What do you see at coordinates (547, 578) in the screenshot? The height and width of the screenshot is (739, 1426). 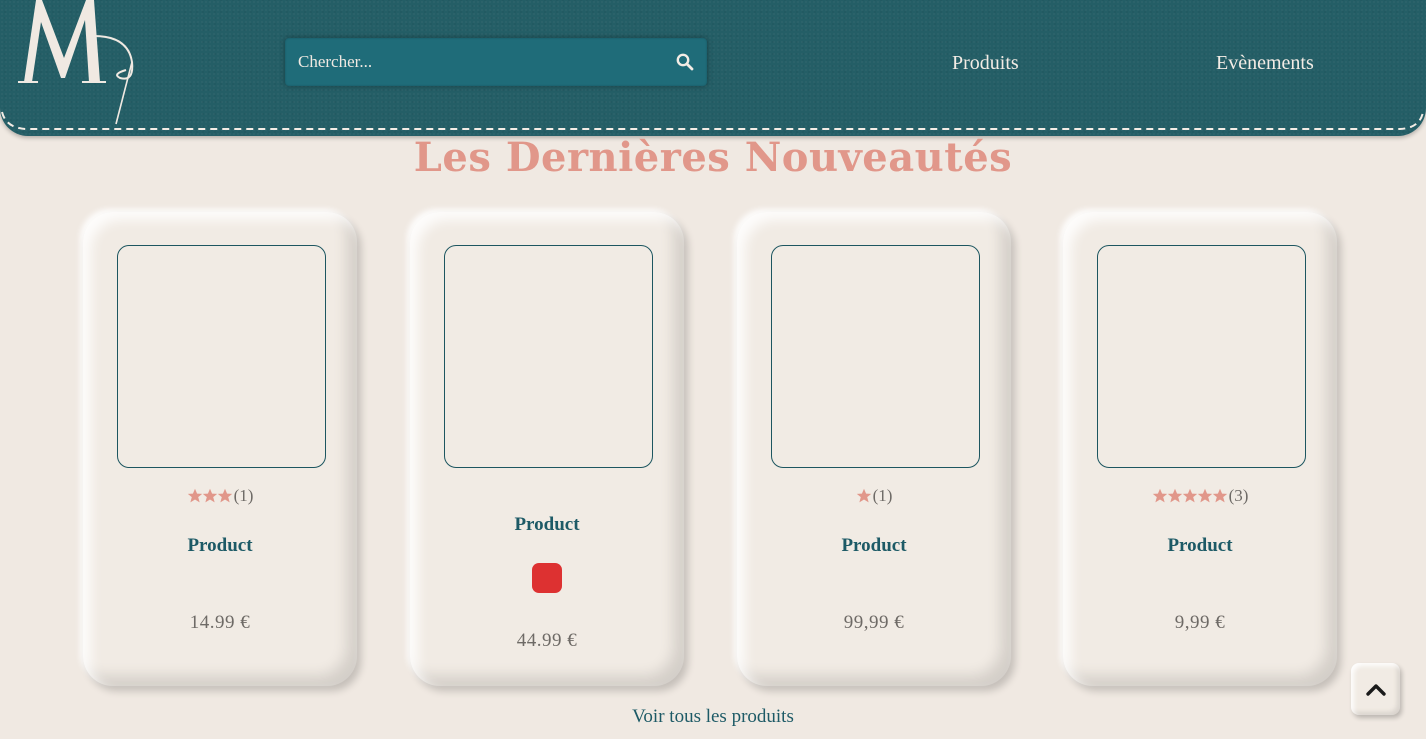 I see `color-swatch` at bounding box center [547, 578].